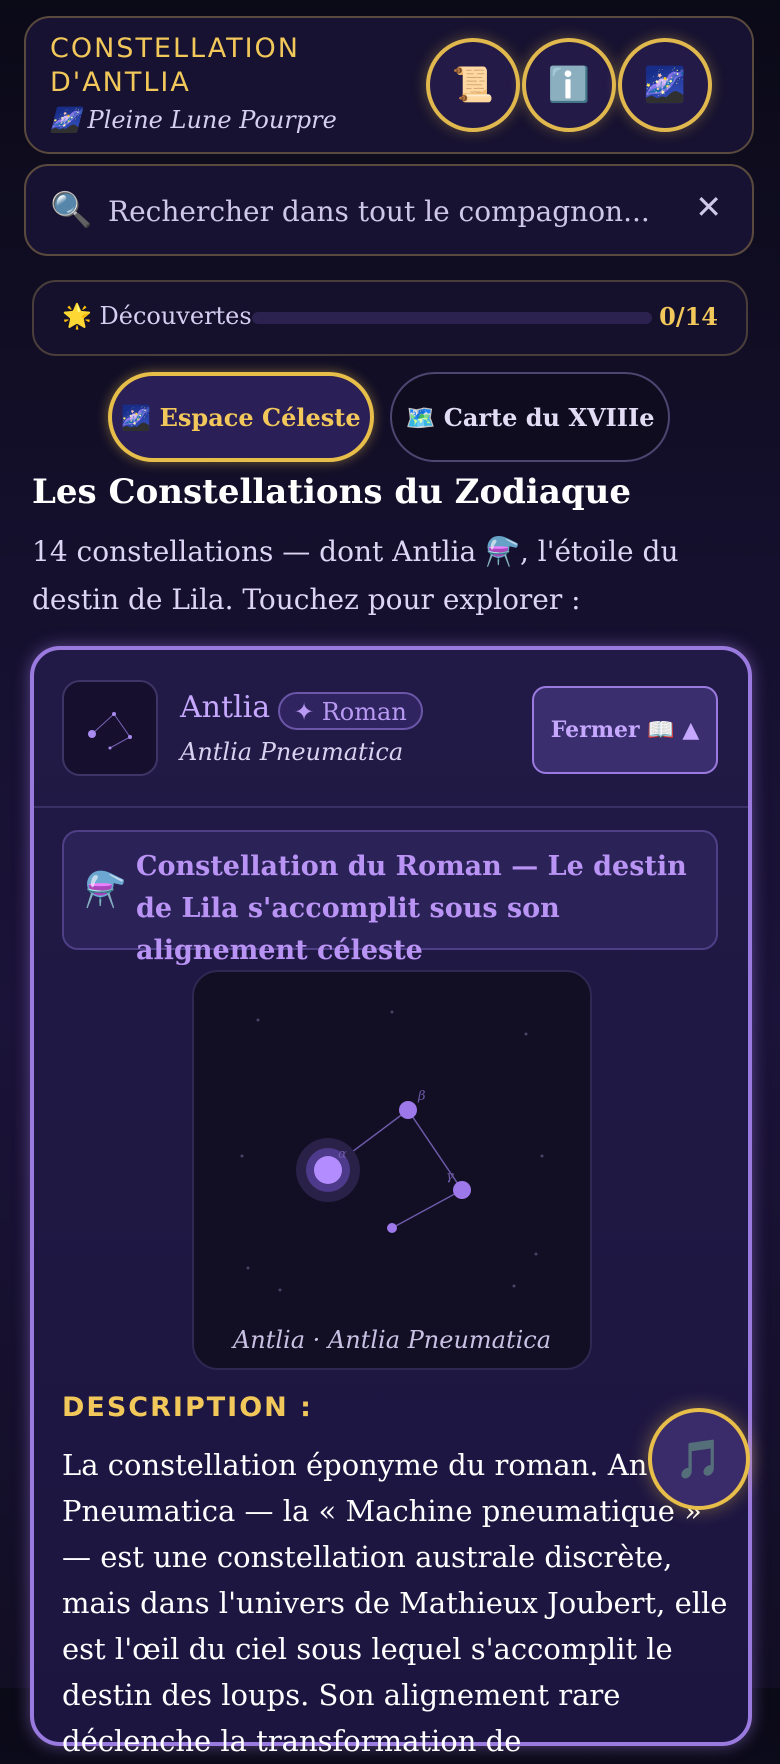  I want to click on tab-carte-xviiie: 🗺️ Carte du XVIIIe, so click(530, 417).